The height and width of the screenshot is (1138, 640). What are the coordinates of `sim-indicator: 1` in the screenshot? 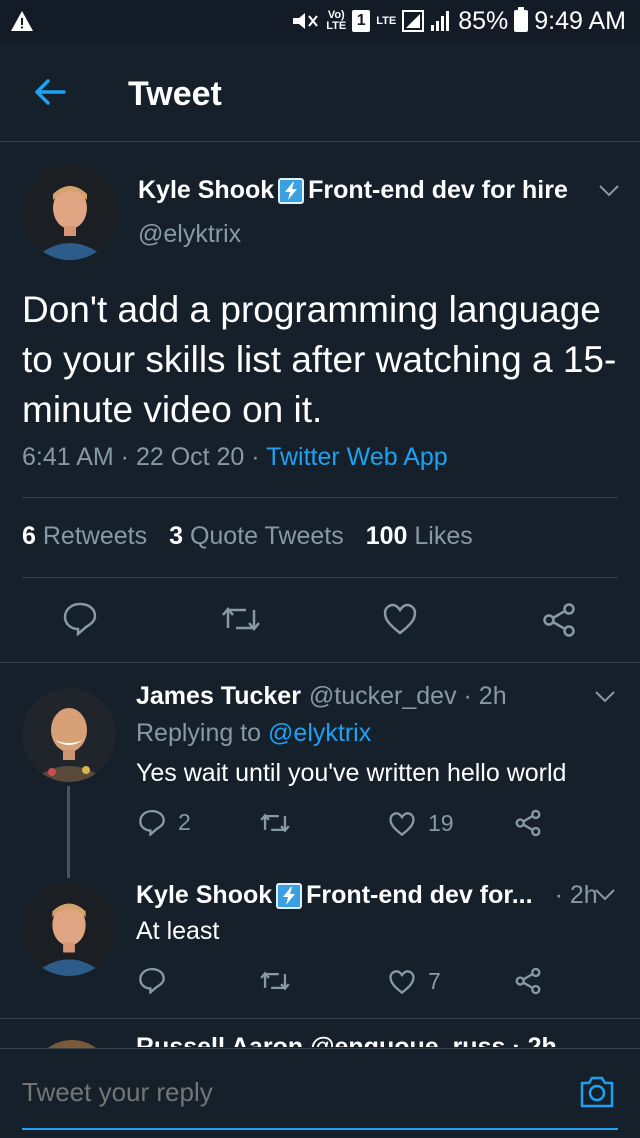 It's located at (361, 21).